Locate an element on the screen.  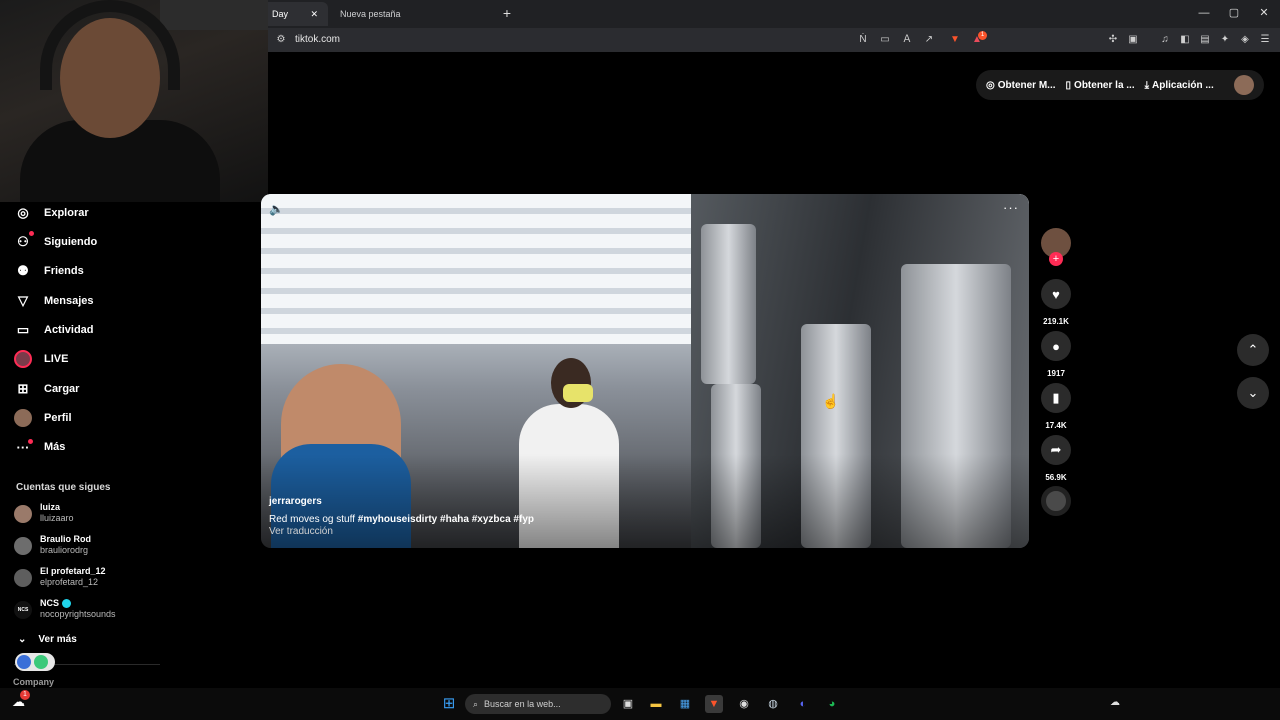
close-window-button: ✕ is located at coordinates (1264, 13).